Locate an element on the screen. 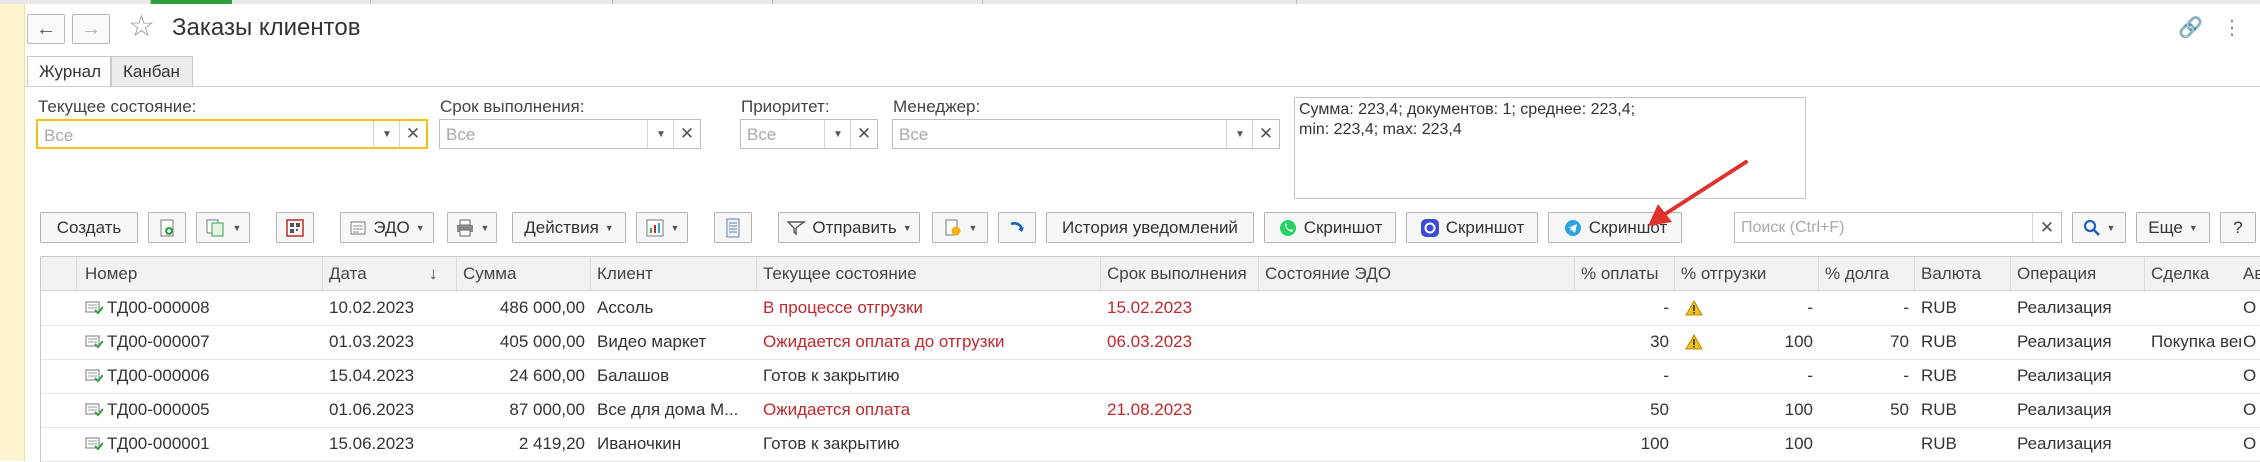 The width and height of the screenshot is (2260, 462). cell-deadline is located at coordinates (1180, 376).